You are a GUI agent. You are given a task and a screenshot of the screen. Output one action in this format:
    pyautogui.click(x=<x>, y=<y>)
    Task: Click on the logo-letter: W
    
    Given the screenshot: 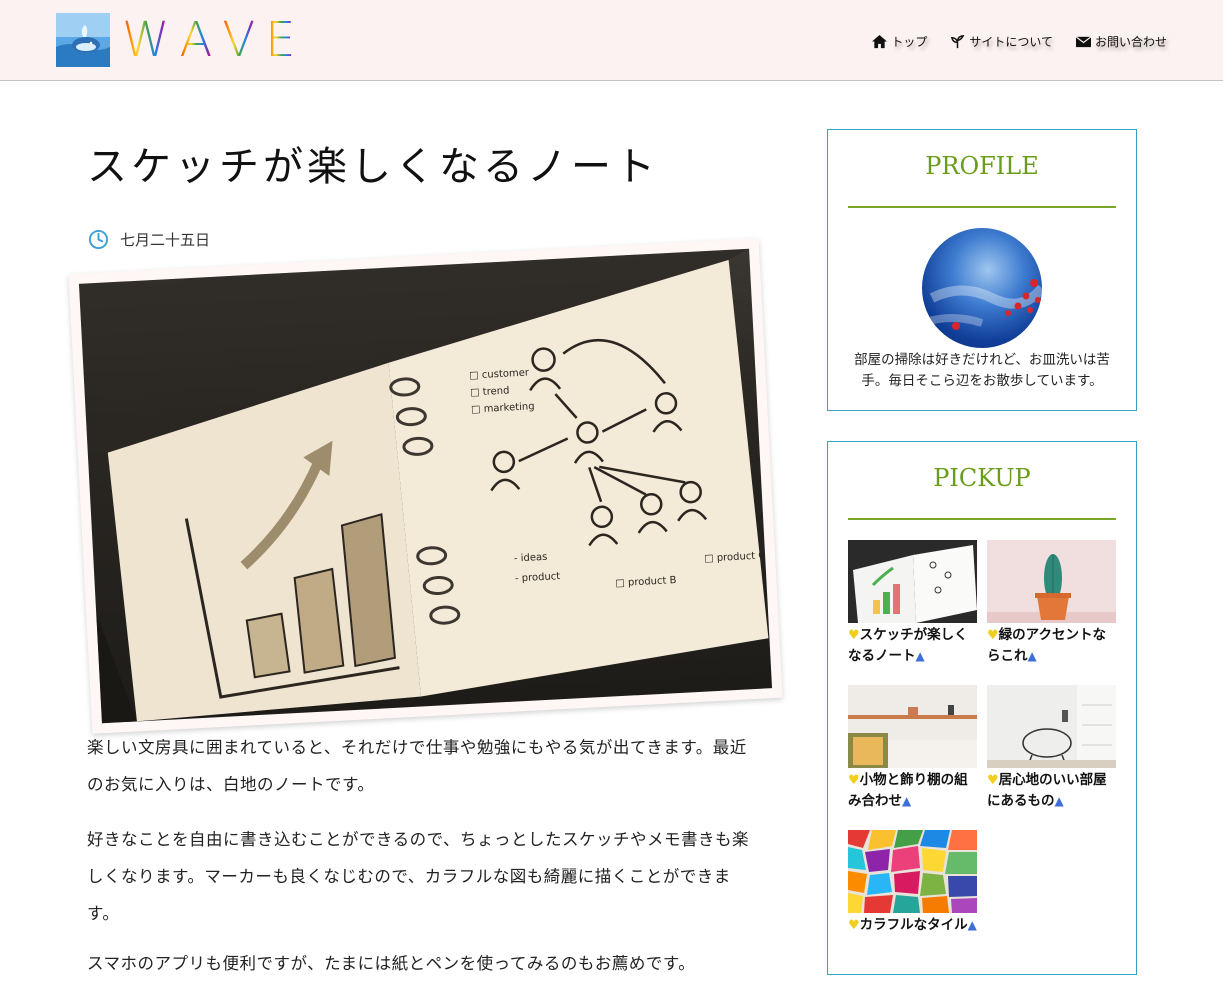 What is the action you would take?
    pyautogui.click(x=147, y=40)
    